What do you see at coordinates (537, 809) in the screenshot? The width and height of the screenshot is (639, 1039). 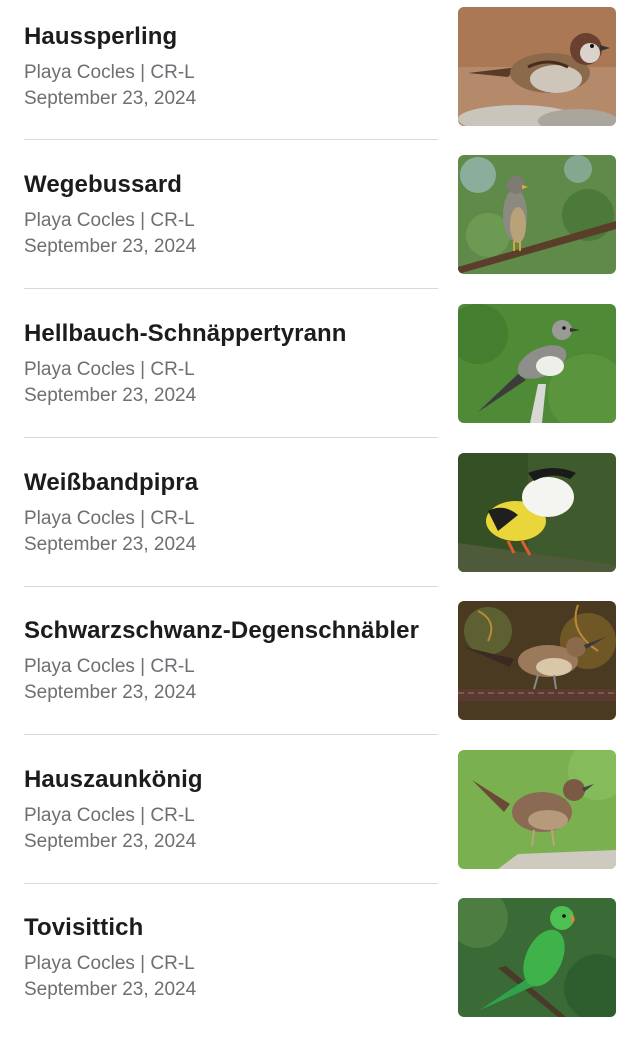 I see `house-wren-photo` at bounding box center [537, 809].